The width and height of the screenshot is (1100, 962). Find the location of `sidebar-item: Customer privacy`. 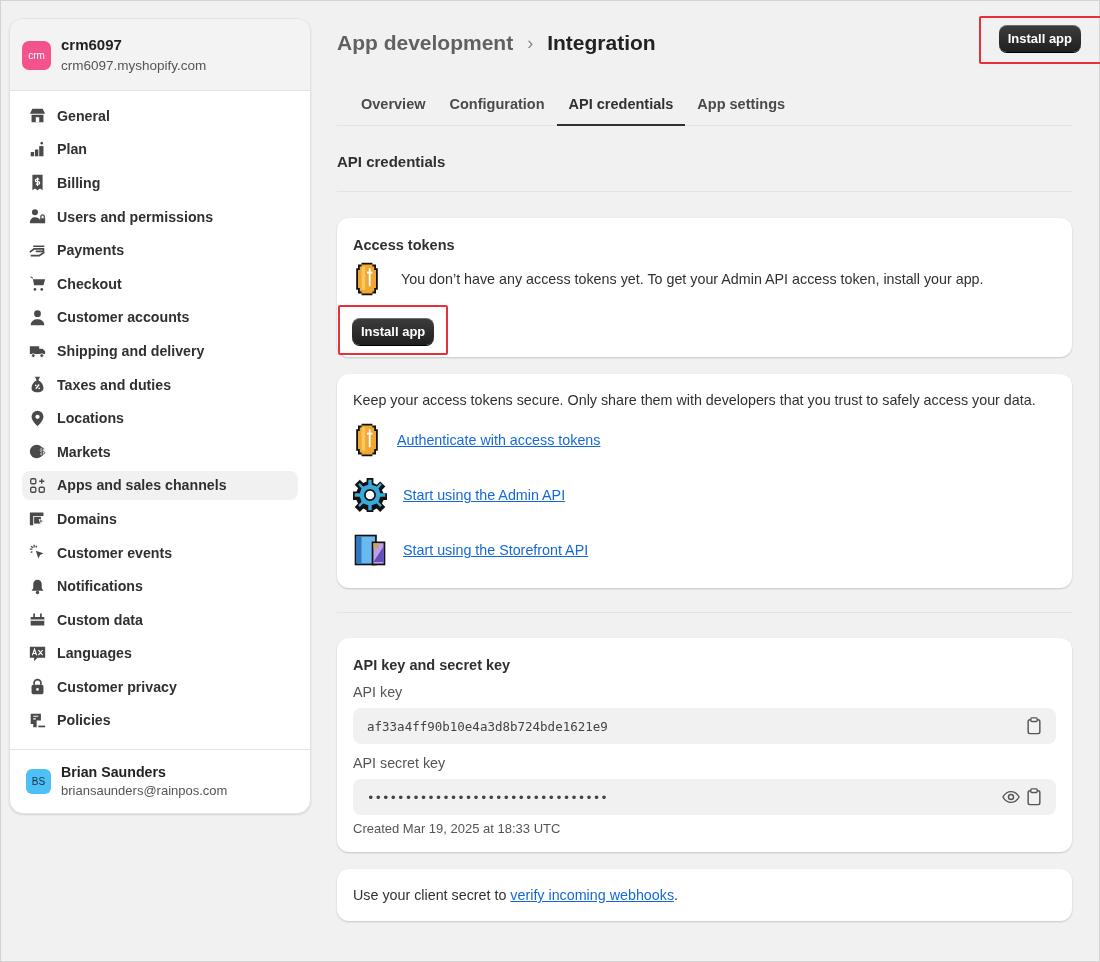

sidebar-item: Customer privacy is located at coordinates (160, 687).